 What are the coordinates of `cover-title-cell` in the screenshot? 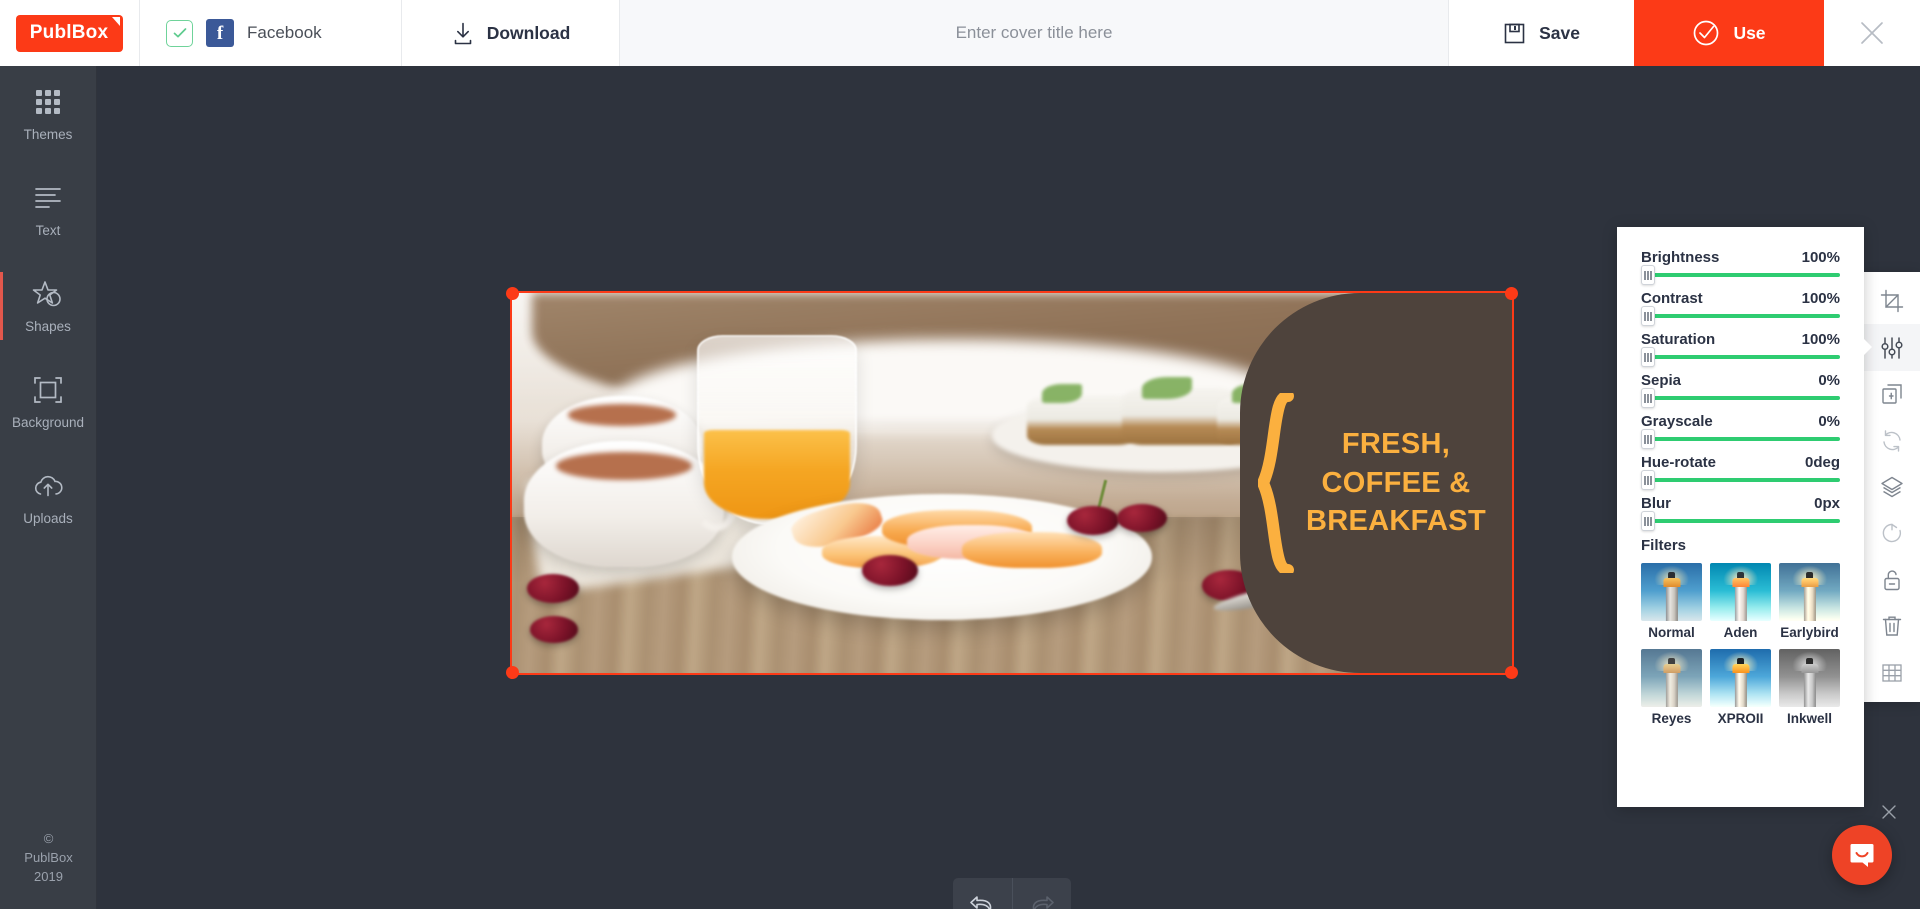 It's located at (1034, 33).